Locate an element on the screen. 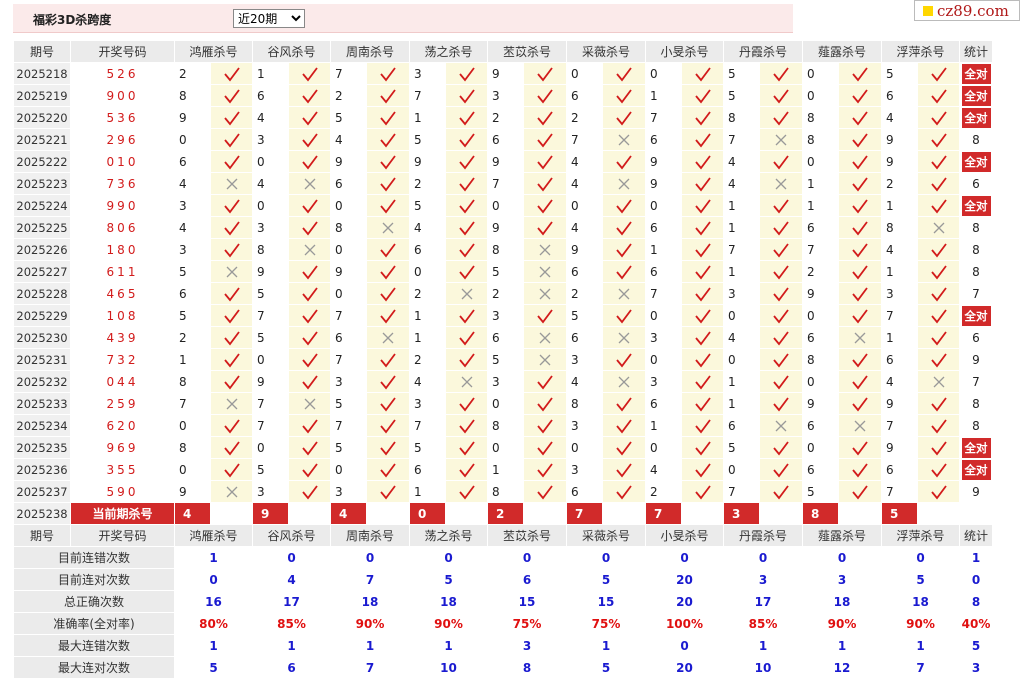  stats-value: 90% is located at coordinates (448, 623).